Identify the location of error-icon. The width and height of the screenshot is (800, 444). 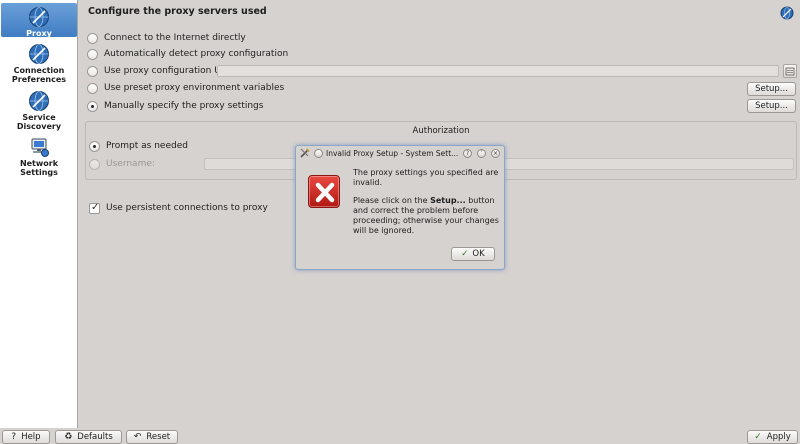
(324, 191).